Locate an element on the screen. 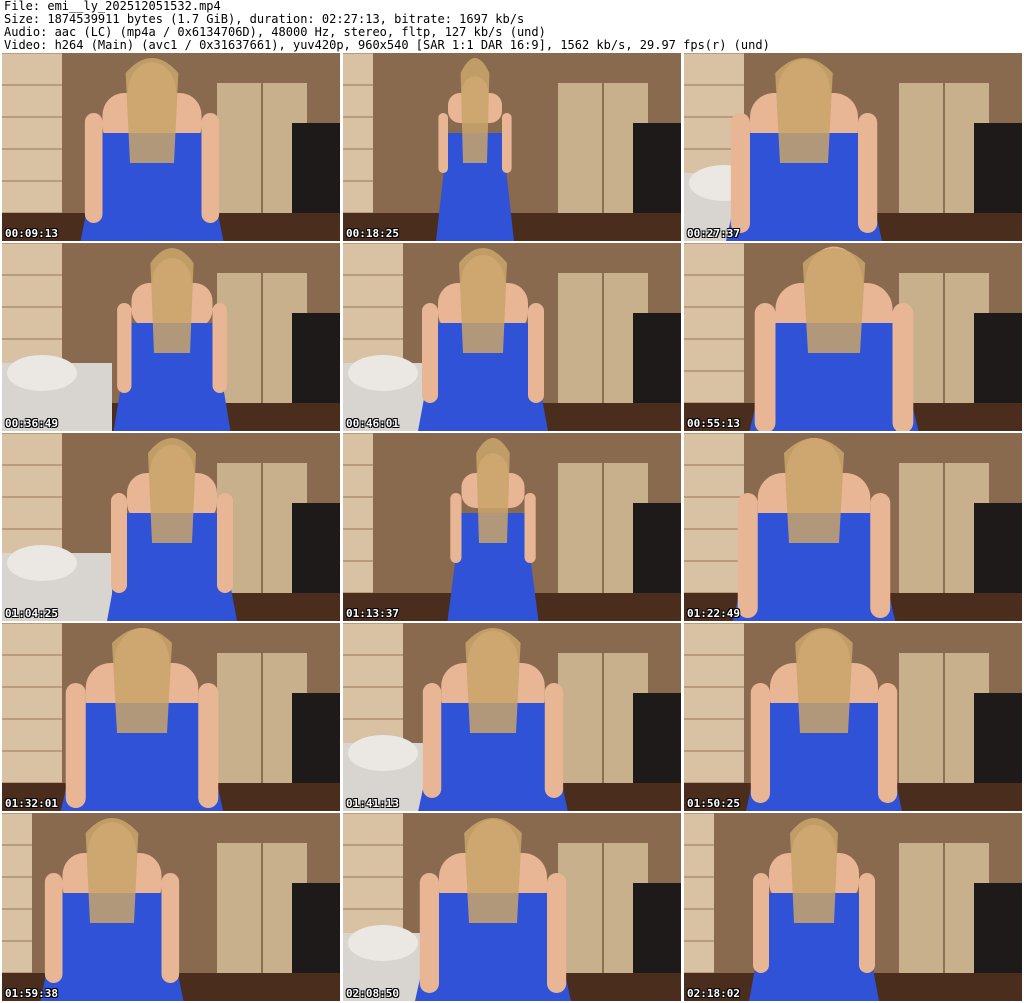  video-thumbnail: 00:27:37 is located at coordinates (853, 147).